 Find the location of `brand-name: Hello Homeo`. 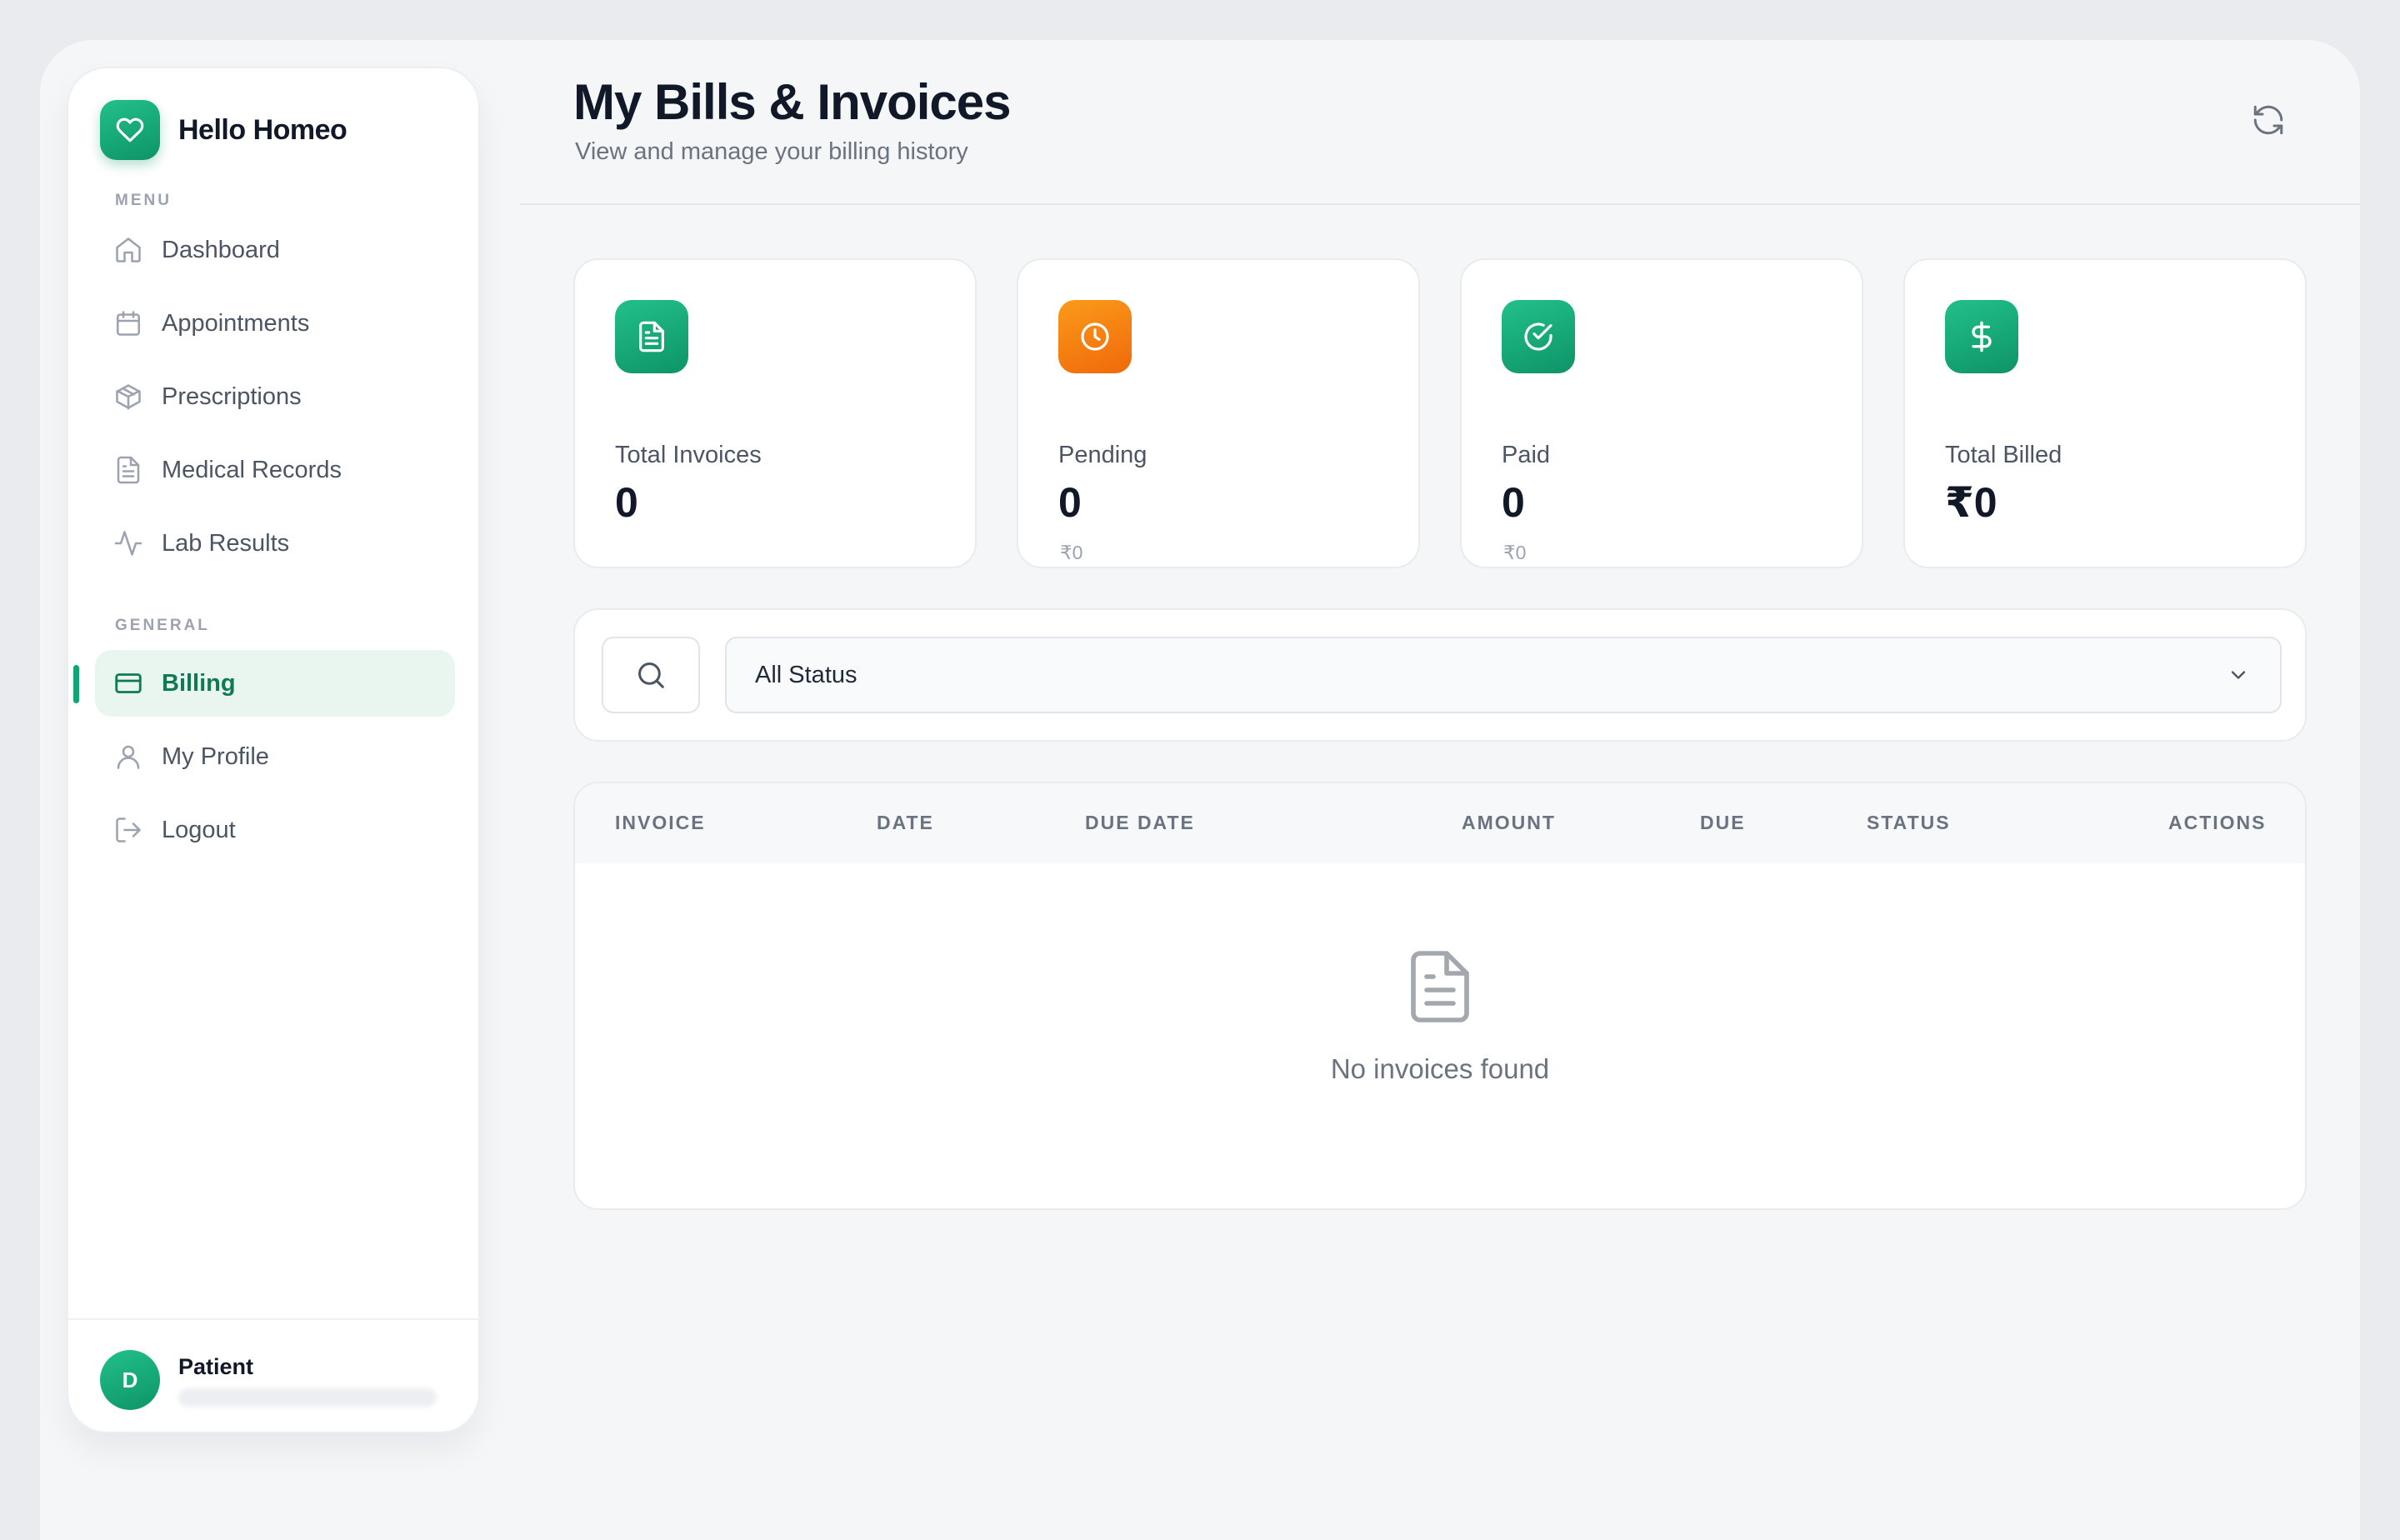

brand-name: Hello Homeo is located at coordinates (263, 129).